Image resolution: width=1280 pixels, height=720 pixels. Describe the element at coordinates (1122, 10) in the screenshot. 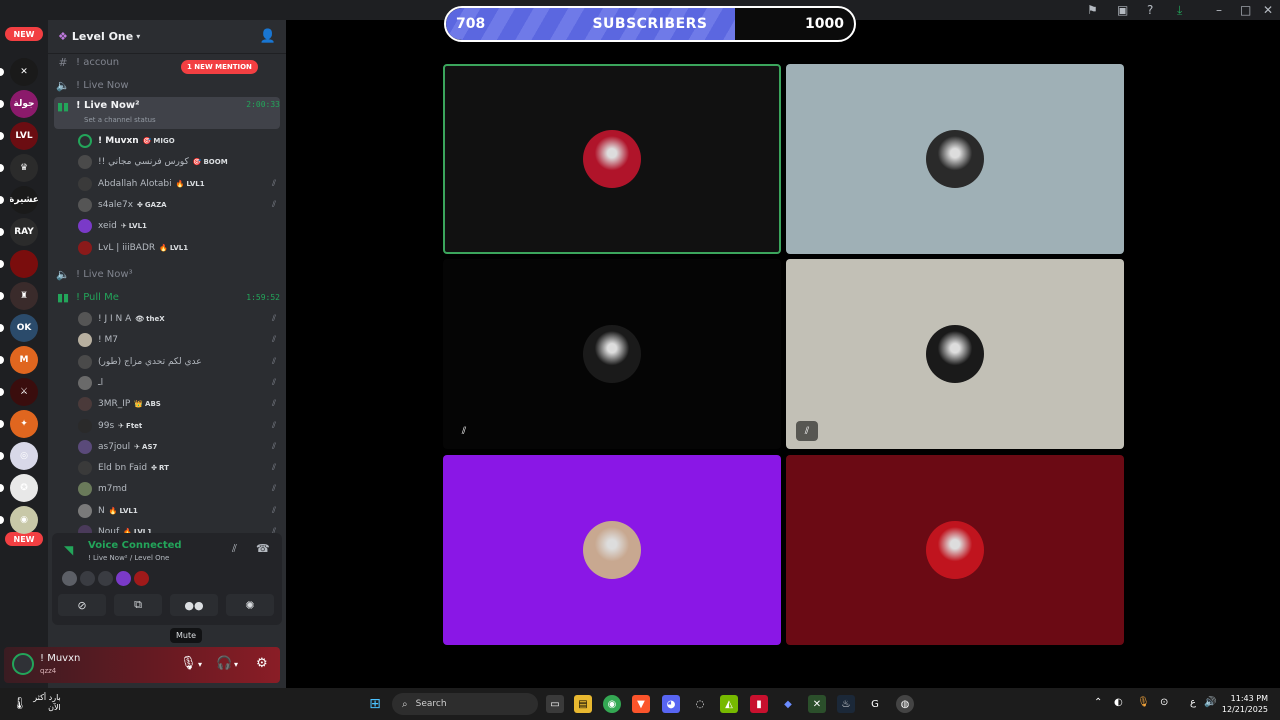

I see `screen-share-icon: ▣` at that location.